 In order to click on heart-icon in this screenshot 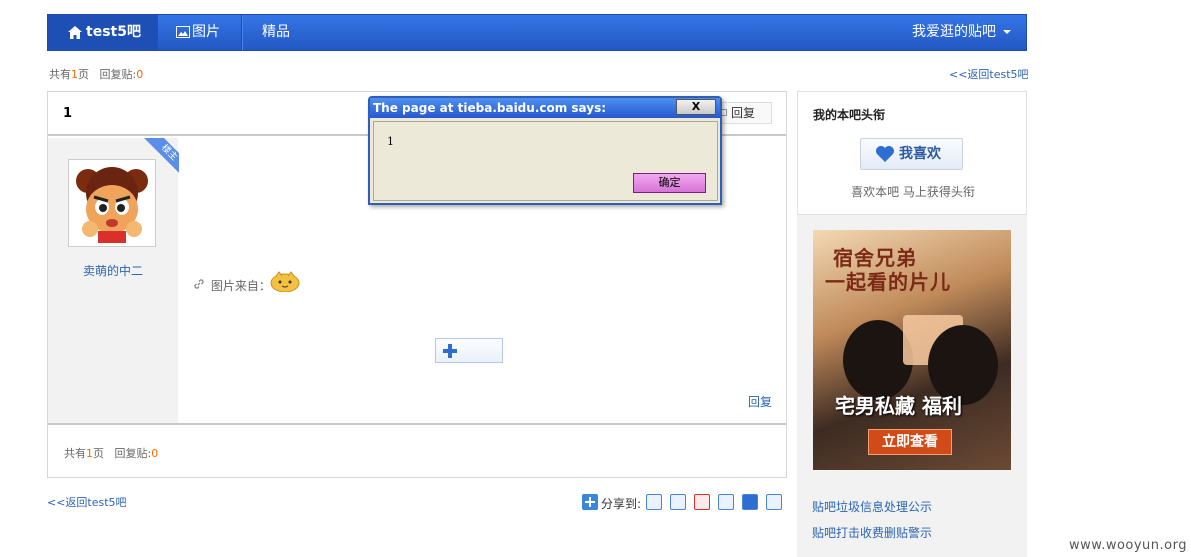, I will do `click(885, 154)`.